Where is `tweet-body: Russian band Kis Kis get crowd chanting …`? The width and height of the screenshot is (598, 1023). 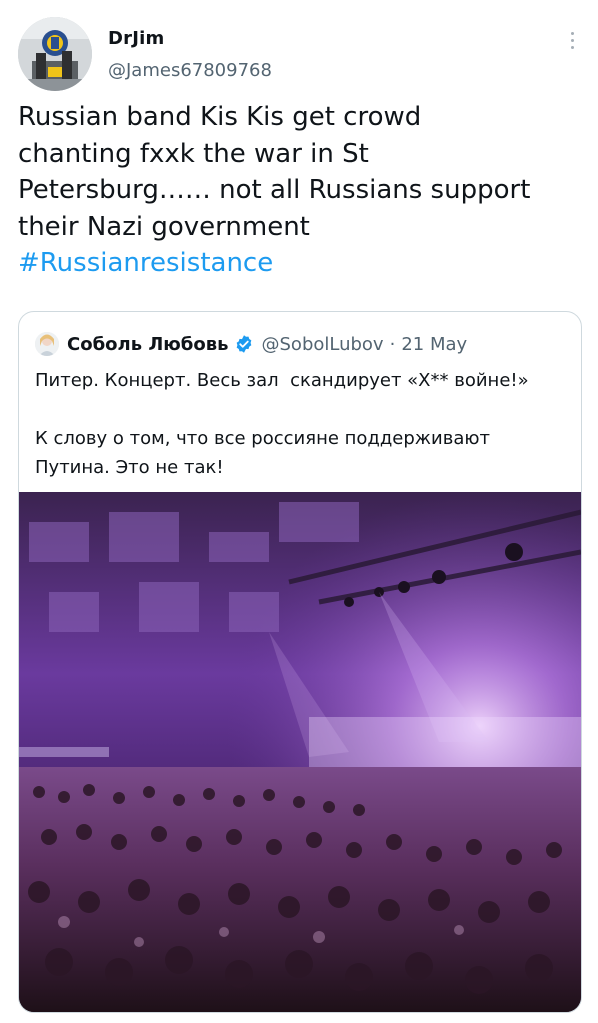 tweet-body: Russian band Kis Kis get crowd chanting … is located at coordinates (274, 172).